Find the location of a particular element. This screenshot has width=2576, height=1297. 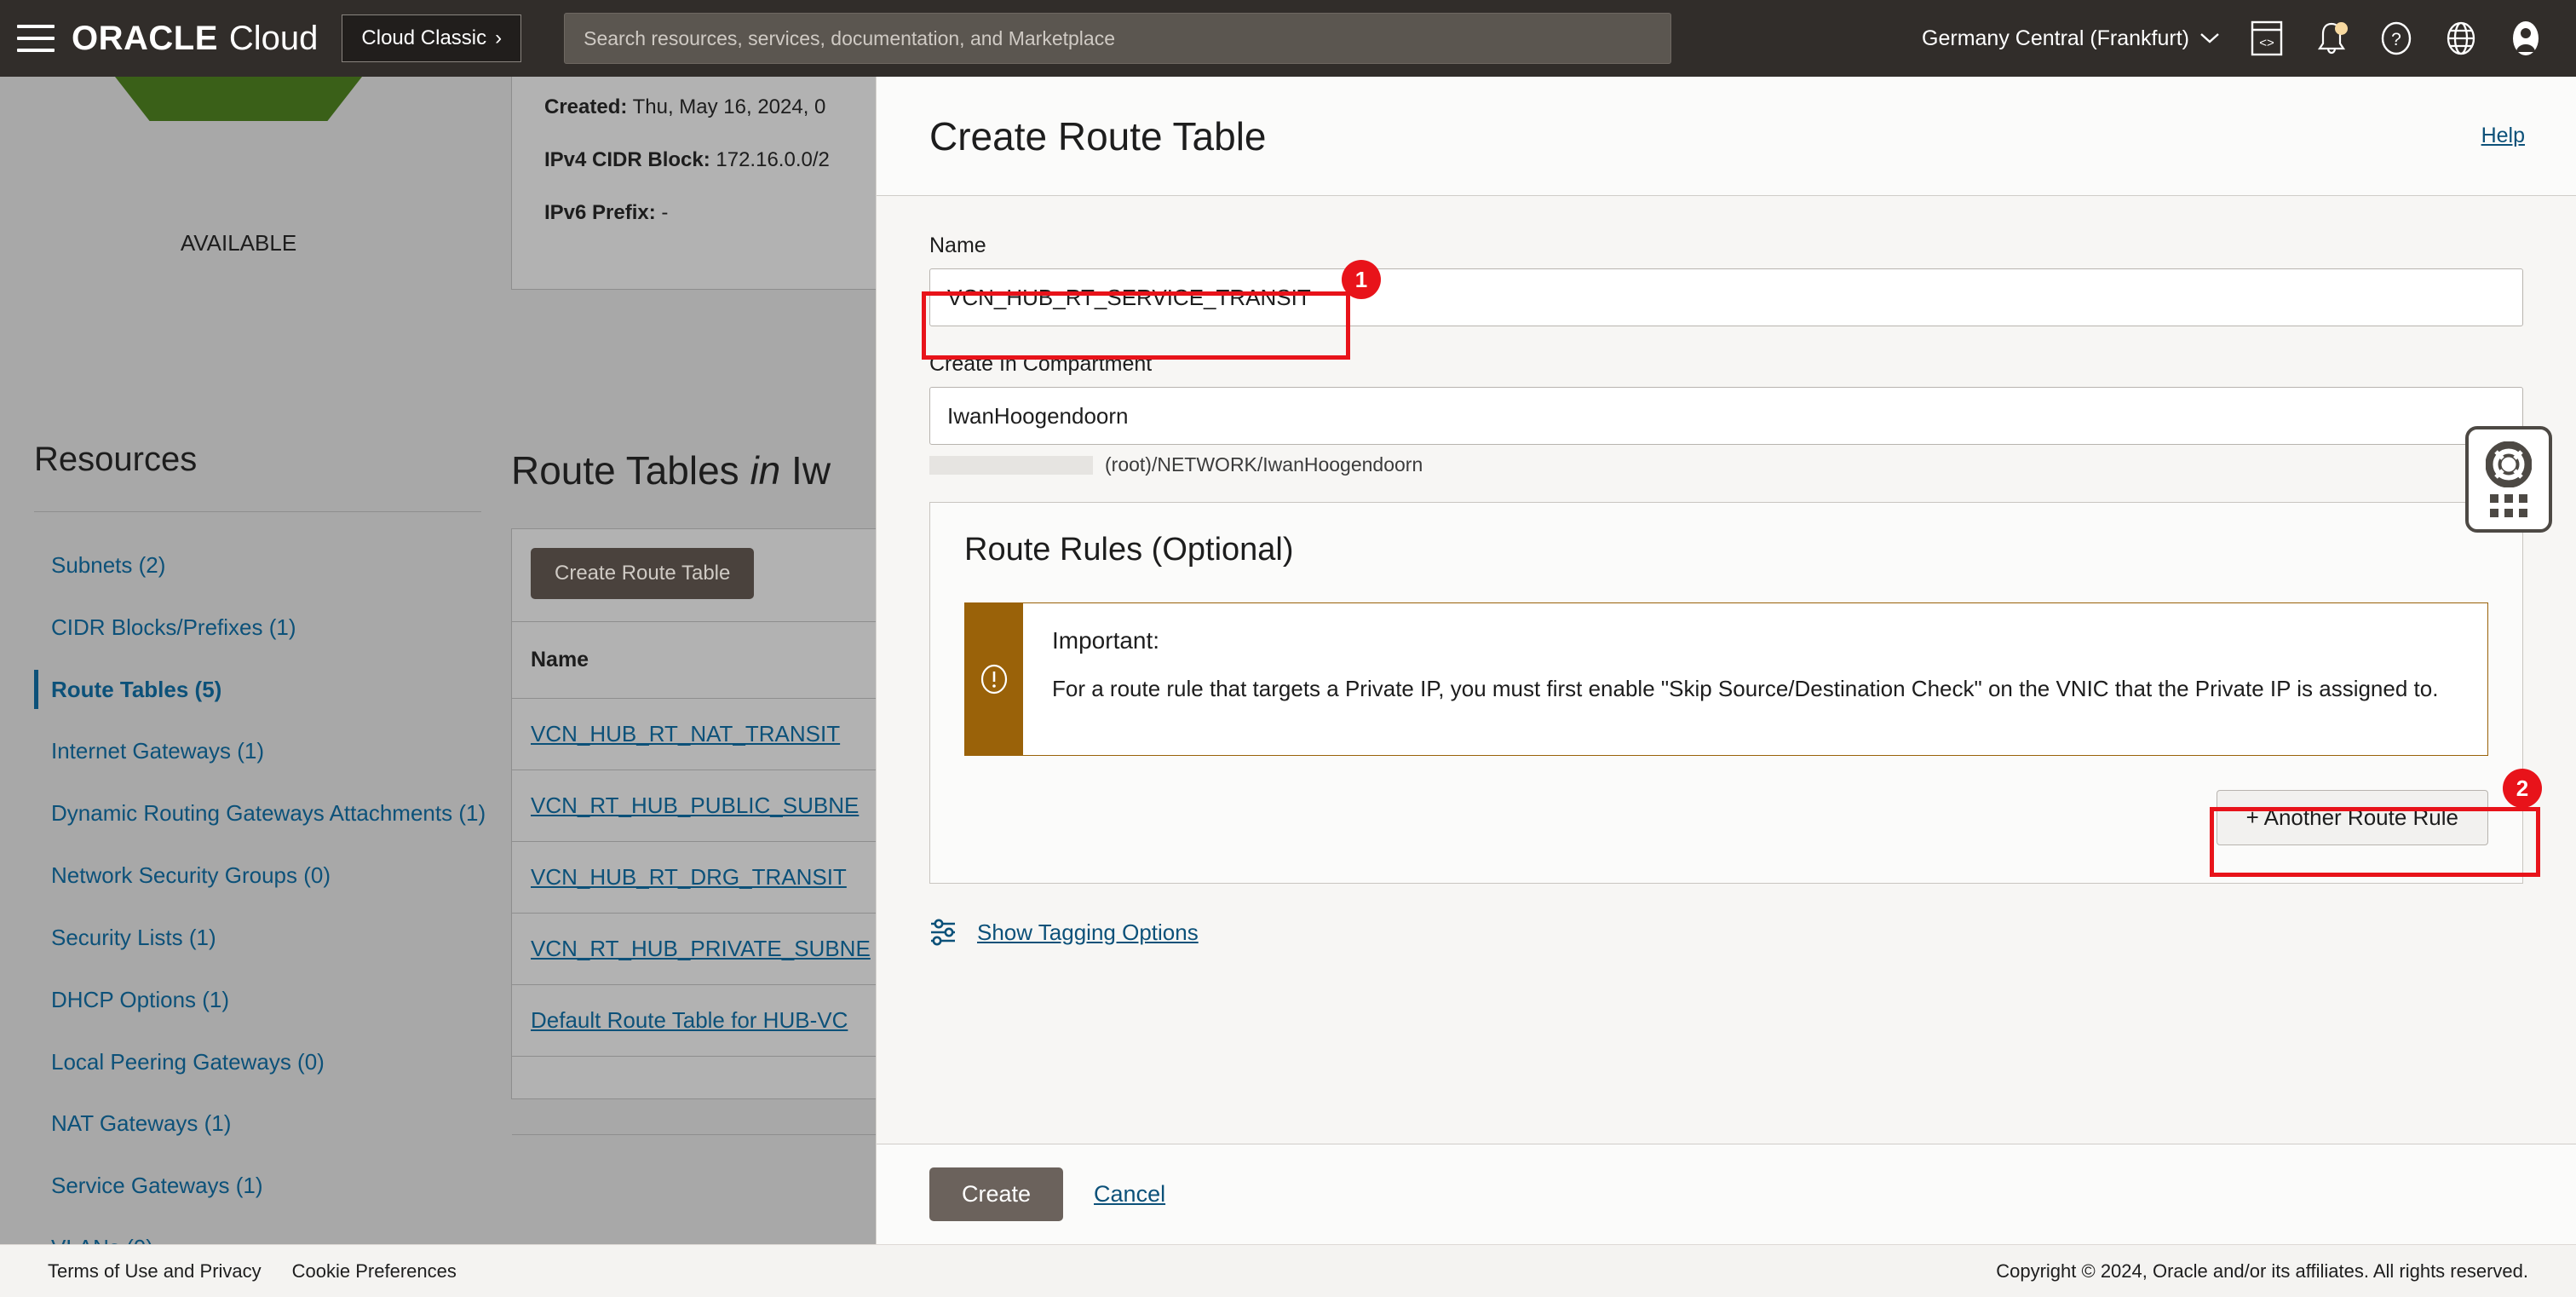

footer-link: Terms of Use and Privacy is located at coordinates (155, 1271).